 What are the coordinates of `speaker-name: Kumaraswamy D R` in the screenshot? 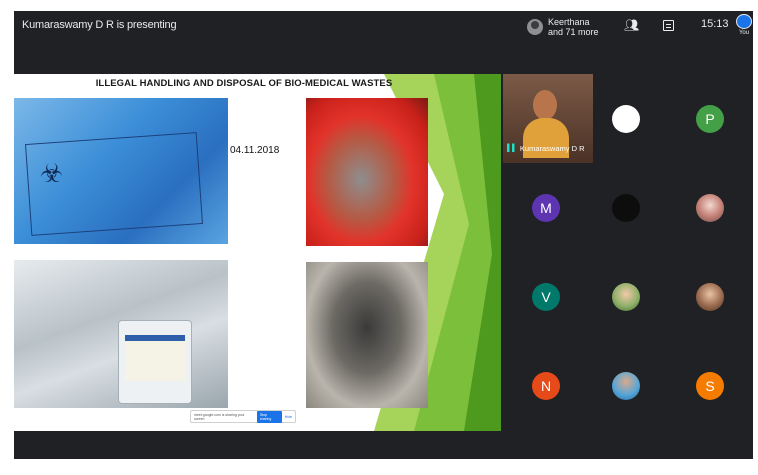 It's located at (552, 148).